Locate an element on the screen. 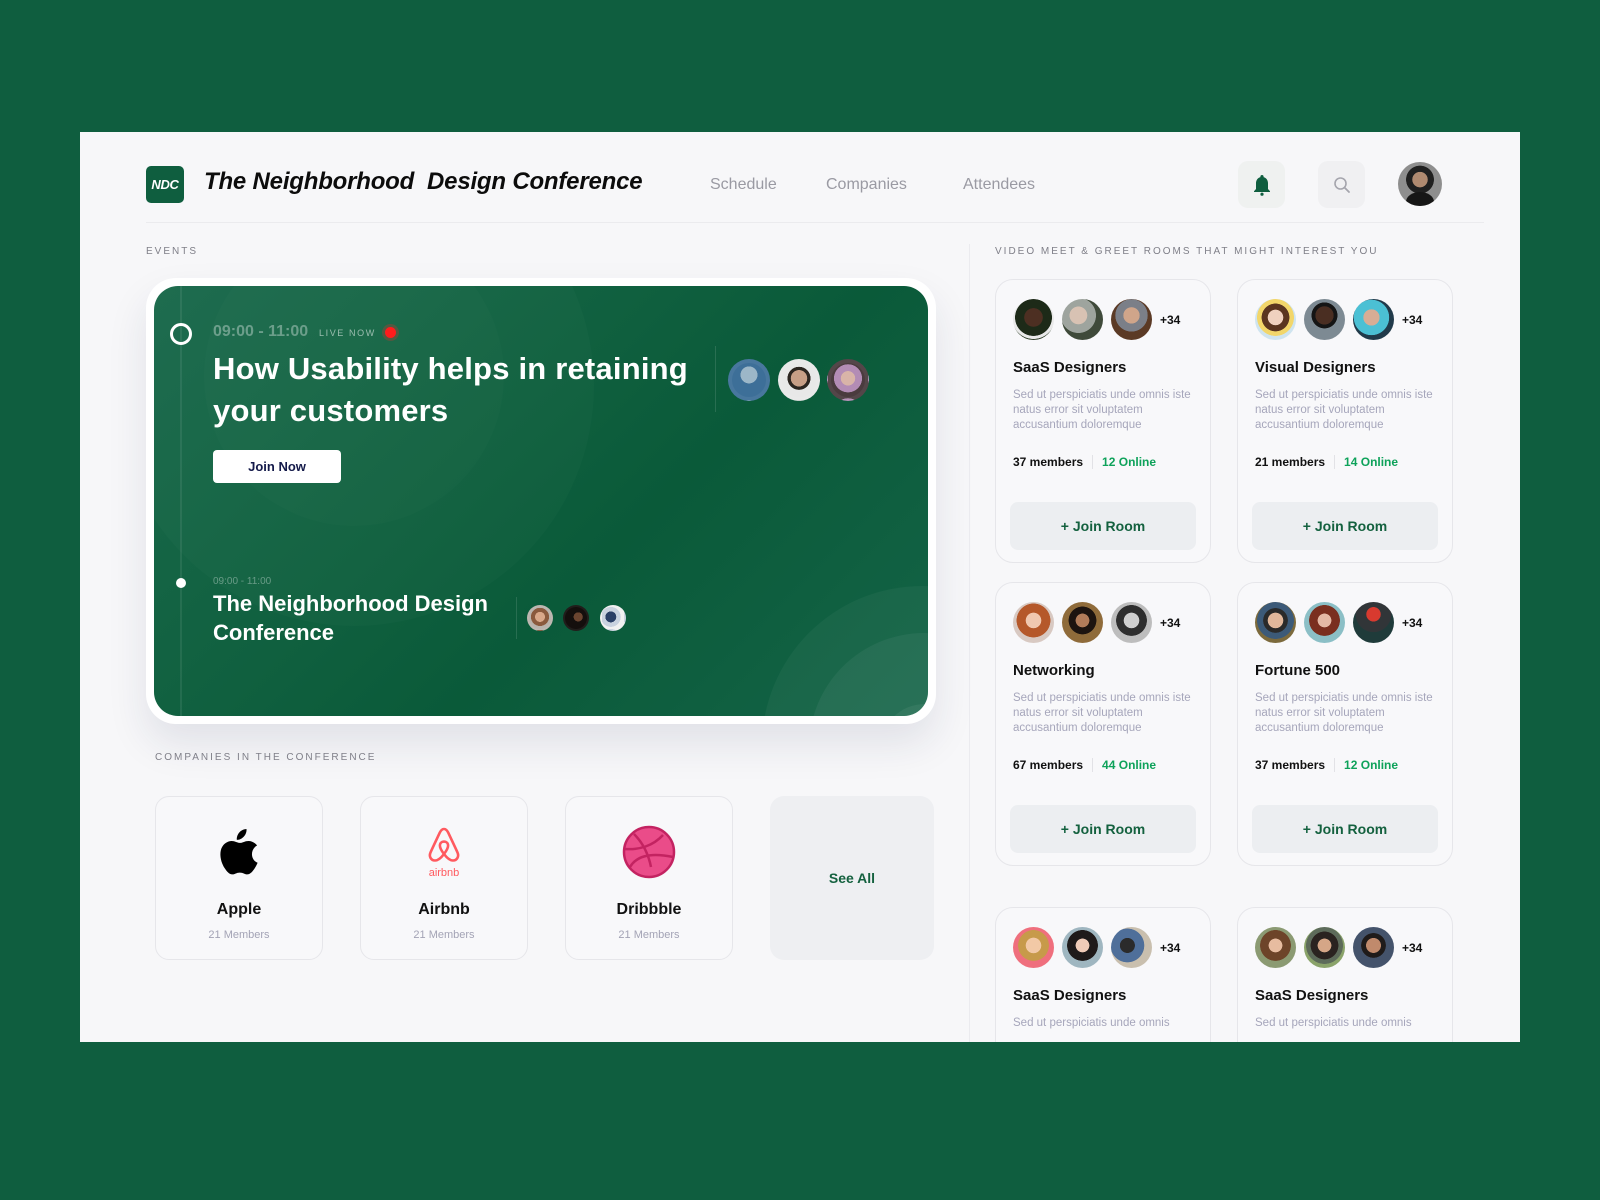  room-stats: 37 members 12 Online is located at coordinates (1326, 765).